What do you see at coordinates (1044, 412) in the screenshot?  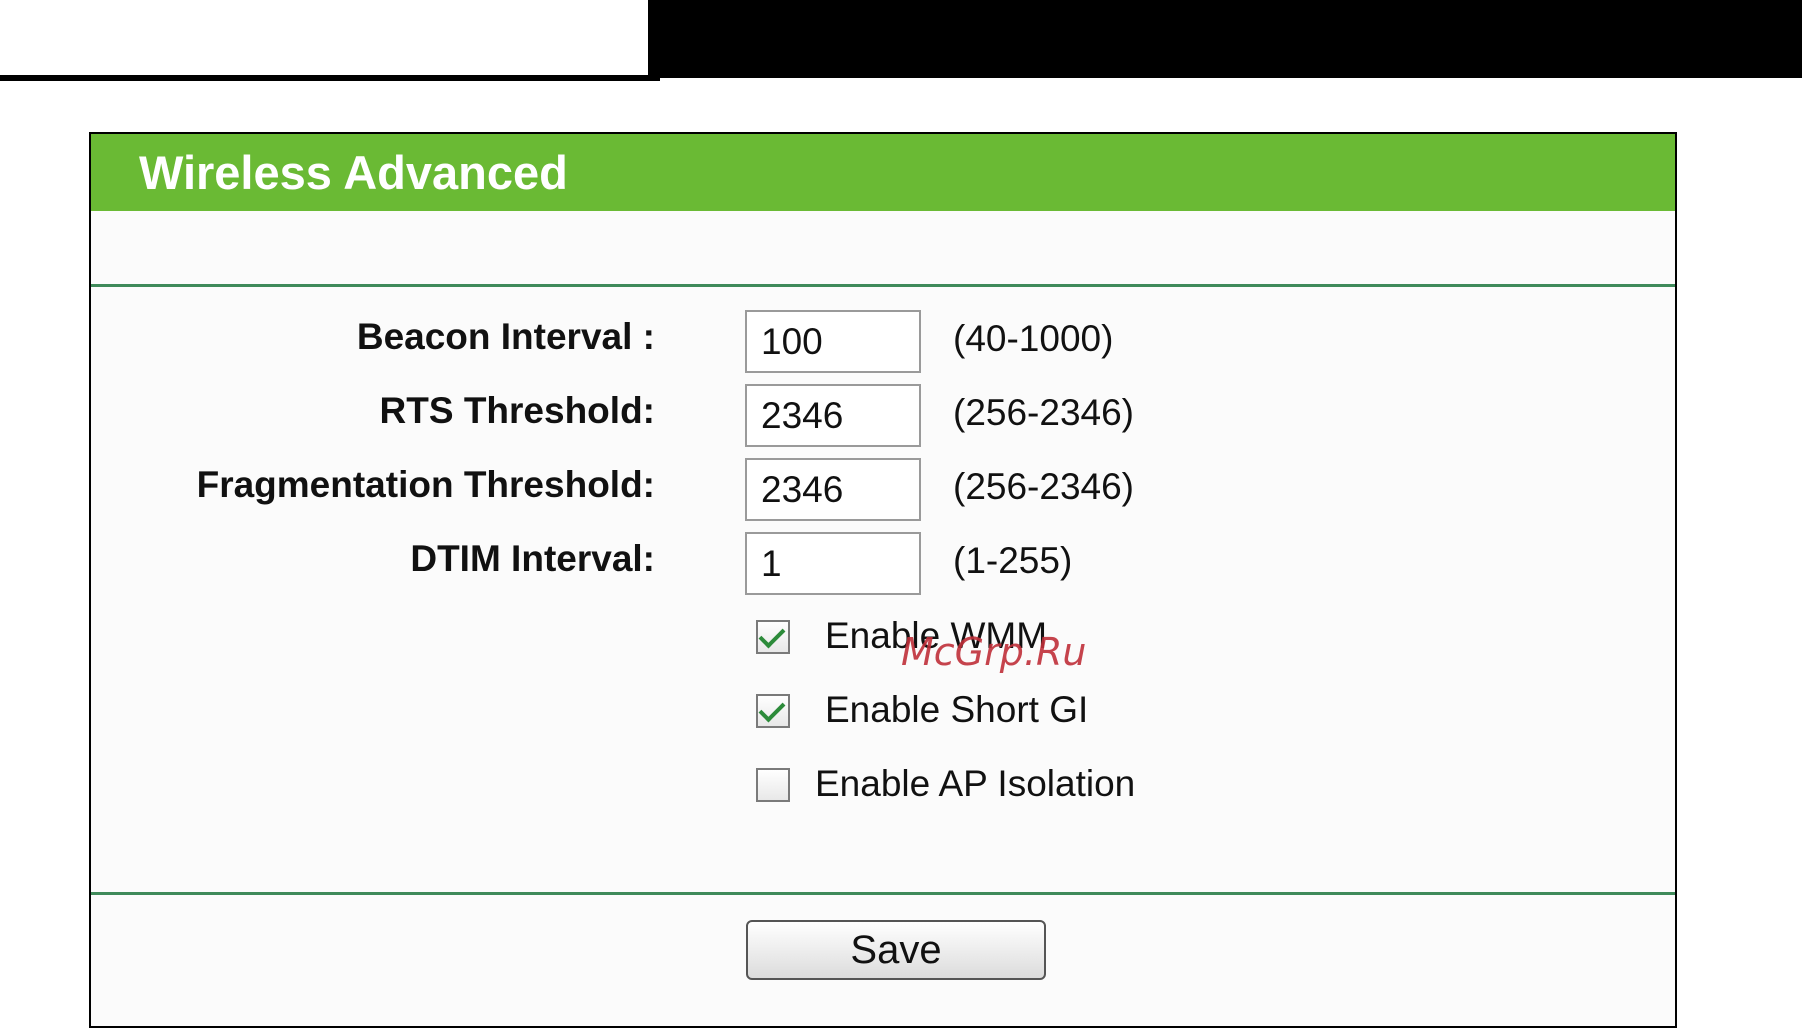 I see `rts-threshold-range: (256-2346)` at bounding box center [1044, 412].